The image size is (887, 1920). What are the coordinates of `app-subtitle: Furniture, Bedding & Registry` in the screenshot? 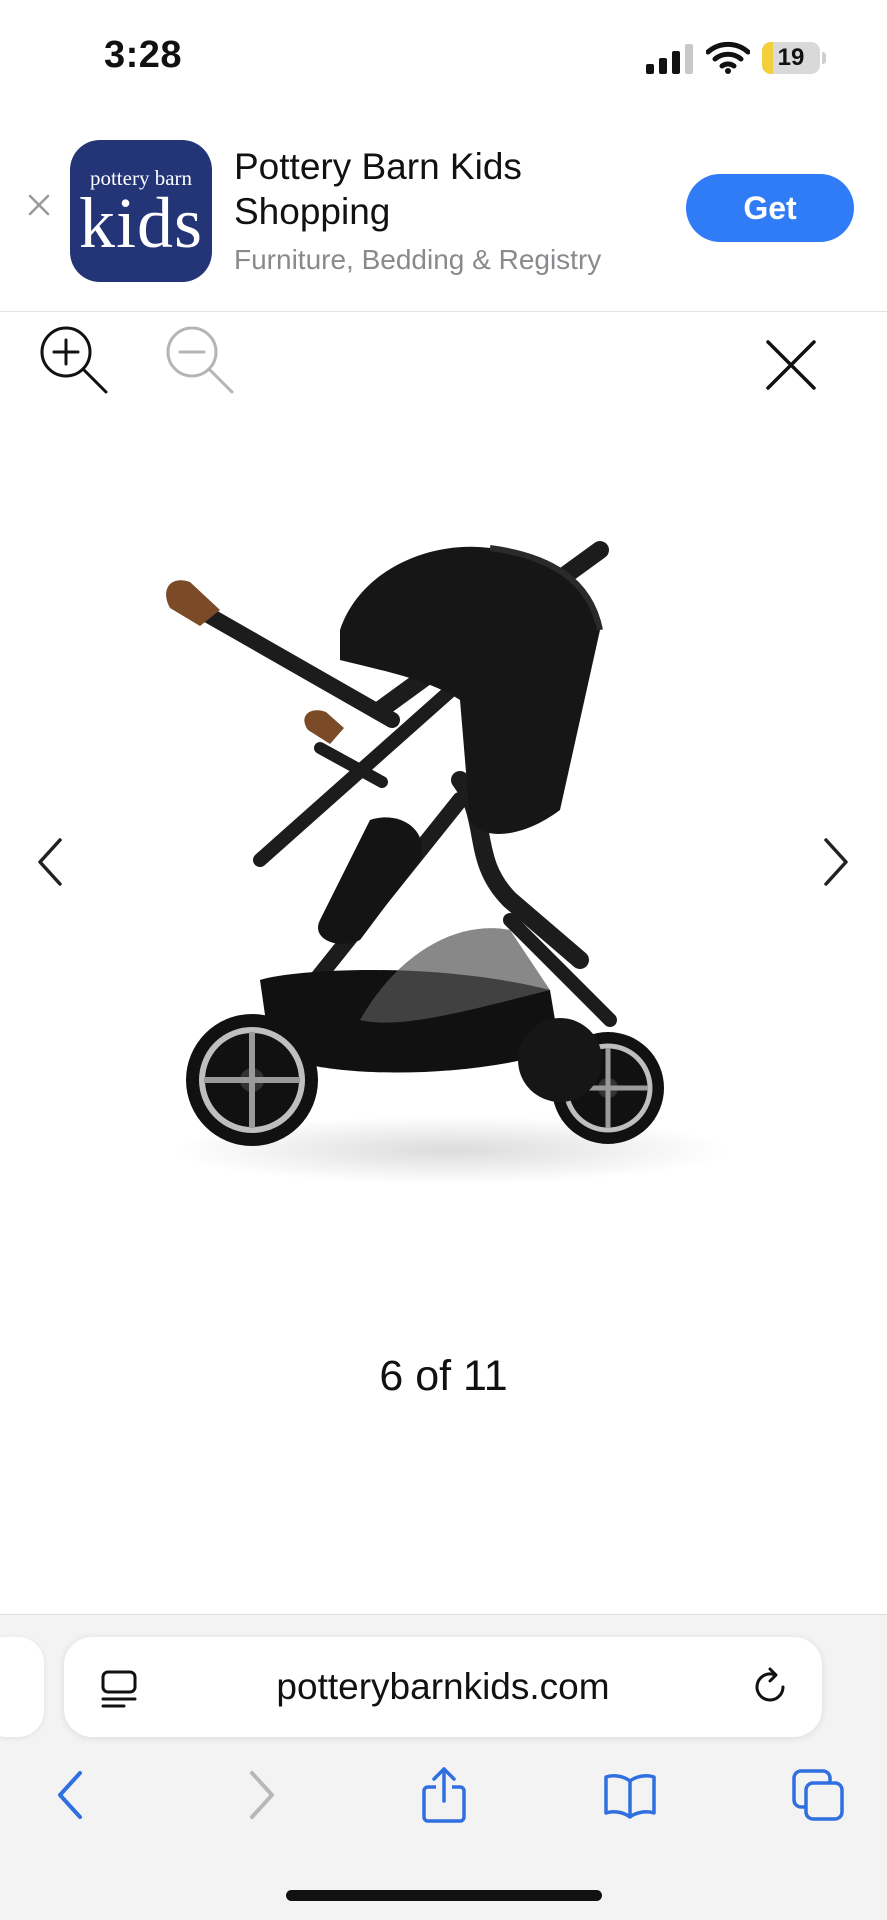 It's located at (418, 259).